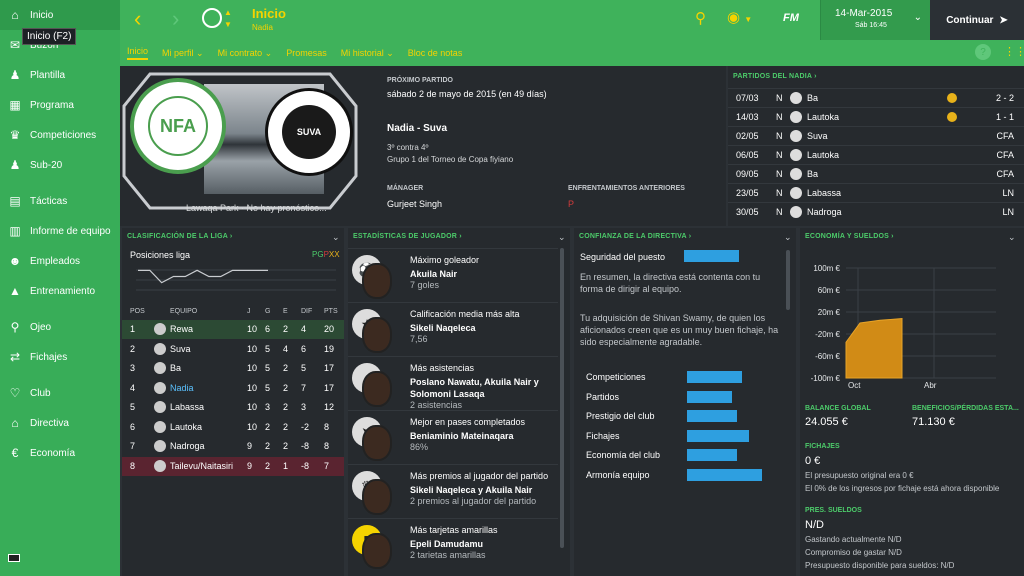 This screenshot has width=1024, height=576. What do you see at coordinates (233, 368) in the screenshot?
I see `table-row: 3 Ba 10 5 2 5 17` at bounding box center [233, 368].